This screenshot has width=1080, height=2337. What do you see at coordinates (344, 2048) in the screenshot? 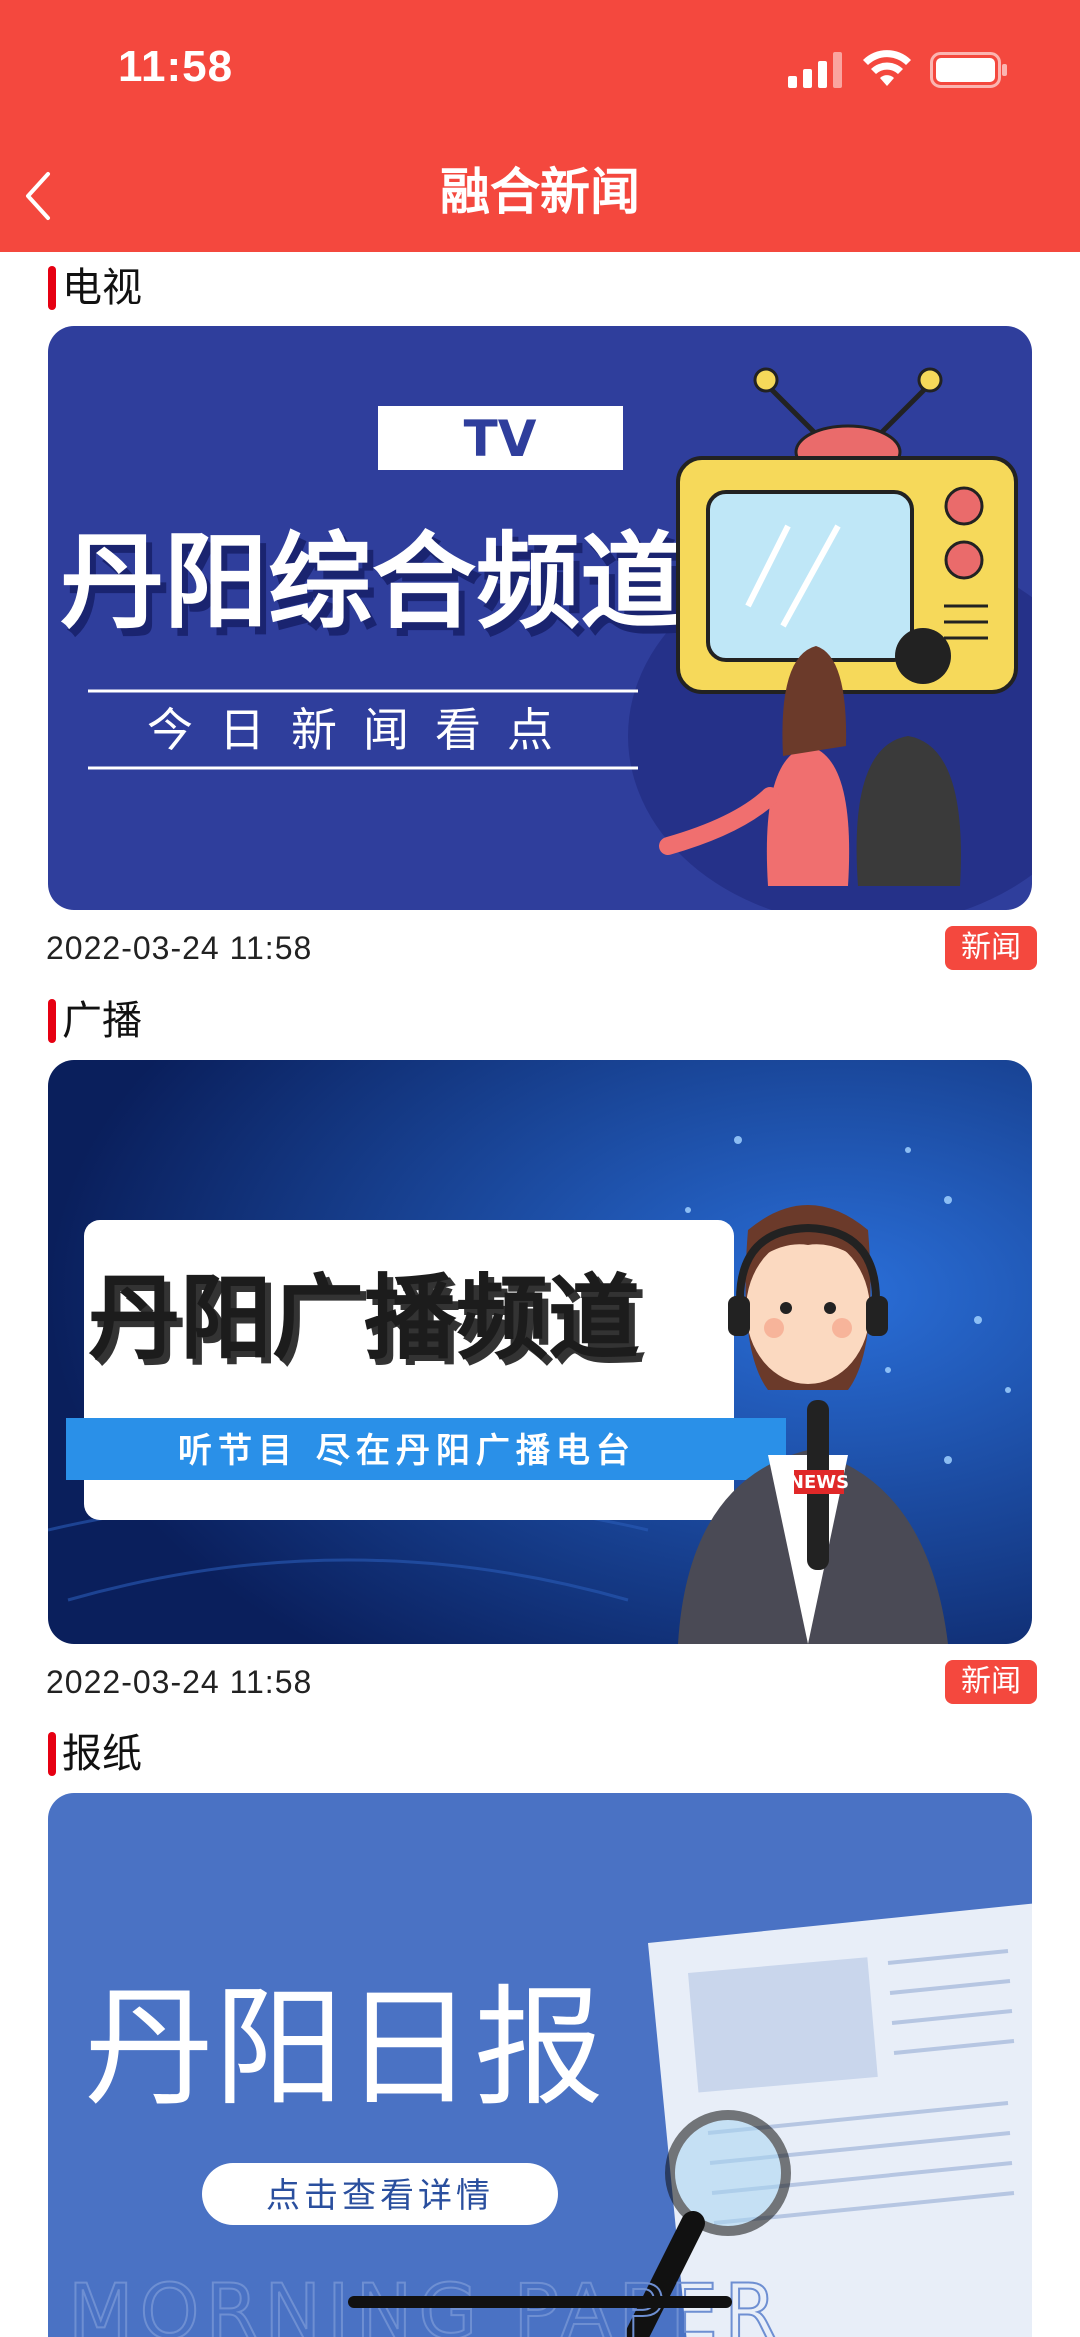
I see `newspaper-headline: 丹阳日报` at bounding box center [344, 2048].